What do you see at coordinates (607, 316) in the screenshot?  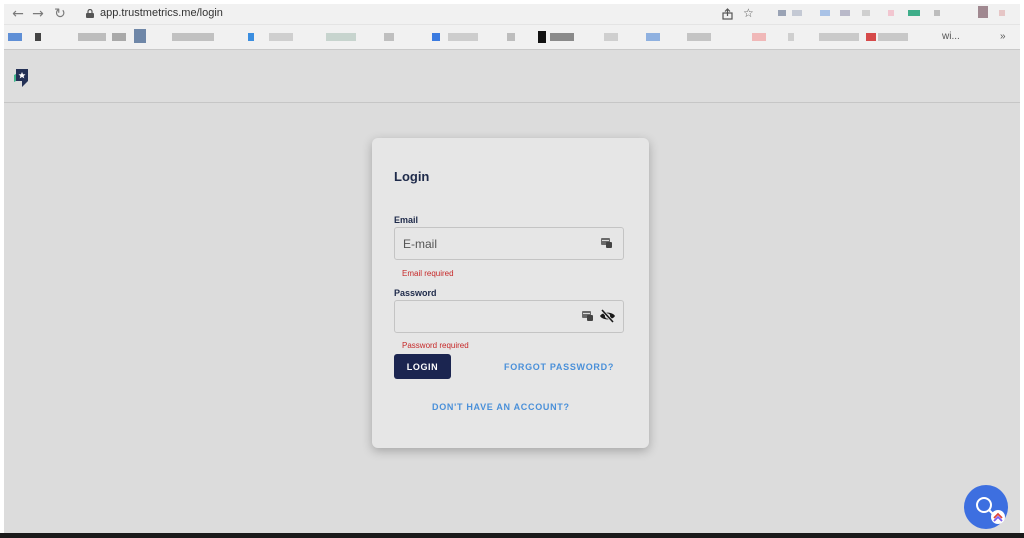 I see `eye-off-icon` at bounding box center [607, 316].